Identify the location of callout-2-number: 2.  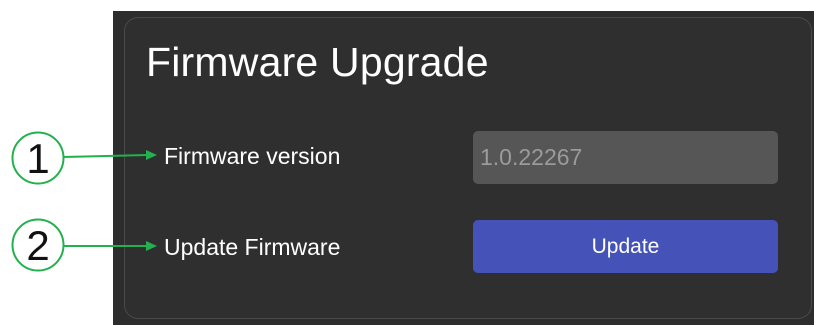
(37, 245).